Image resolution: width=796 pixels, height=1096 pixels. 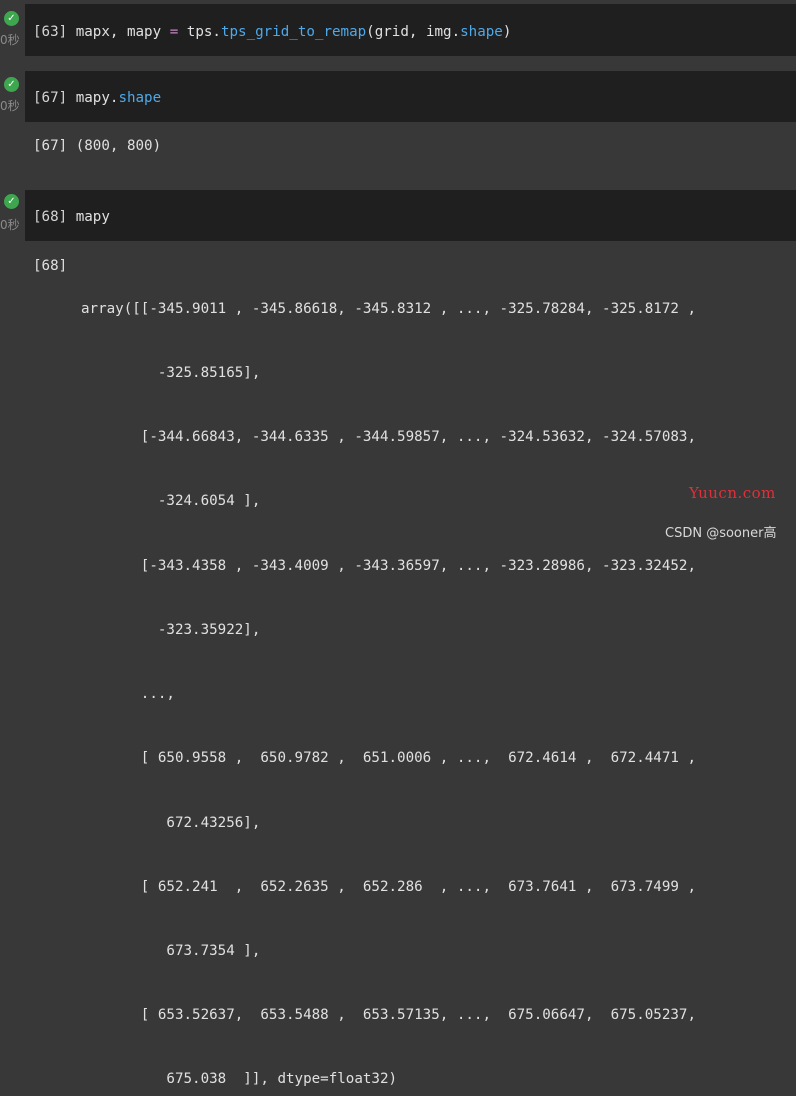 What do you see at coordinates (720, 531) in the screenshot?
I see `watermark-author: CSDN @sooner高` at bounding box center [720, 531].